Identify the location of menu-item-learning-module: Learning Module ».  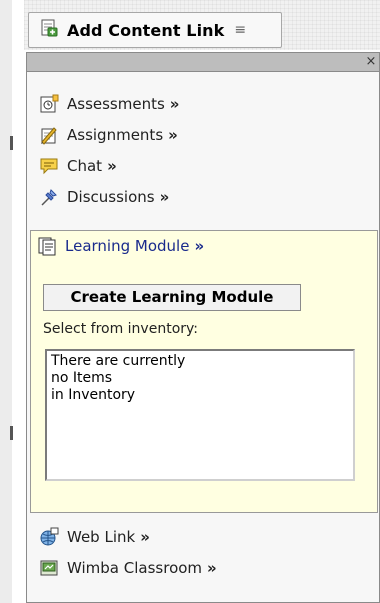
(120, 246).